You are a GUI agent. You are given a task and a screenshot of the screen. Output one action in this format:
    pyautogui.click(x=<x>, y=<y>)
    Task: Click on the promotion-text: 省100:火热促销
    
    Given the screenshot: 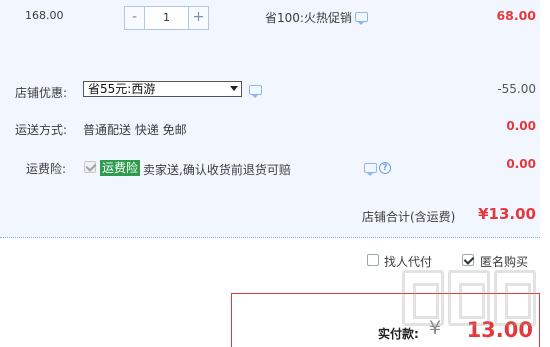 What is the action you would take?
    pyautogui.click(x=308, y=18)
    